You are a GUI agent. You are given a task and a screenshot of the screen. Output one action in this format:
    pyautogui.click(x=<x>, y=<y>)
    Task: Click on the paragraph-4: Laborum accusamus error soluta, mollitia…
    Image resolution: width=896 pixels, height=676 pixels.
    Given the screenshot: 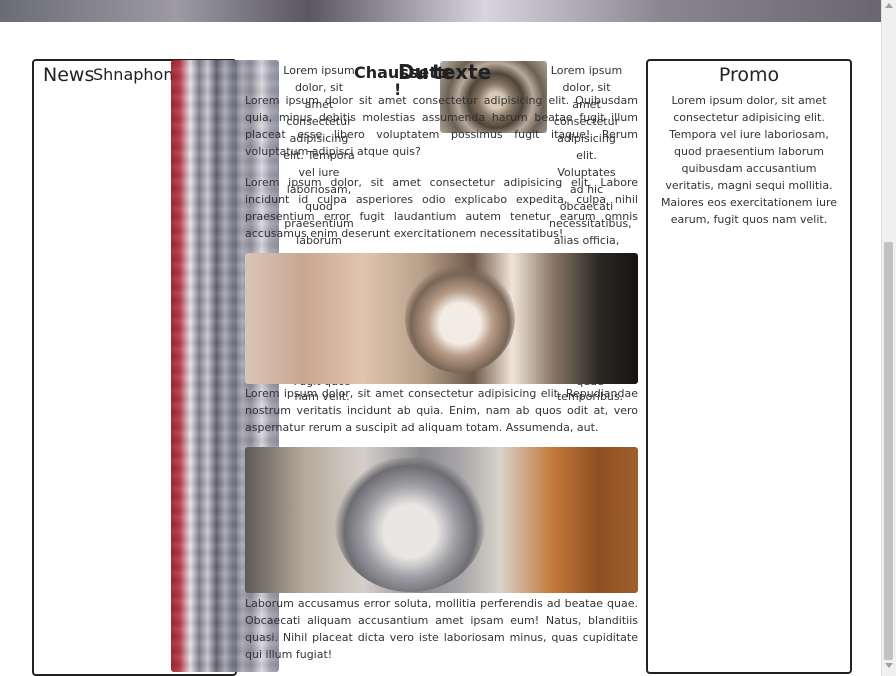 What is the action you would take?
    pyautogui.click(x=441, y=629)
    